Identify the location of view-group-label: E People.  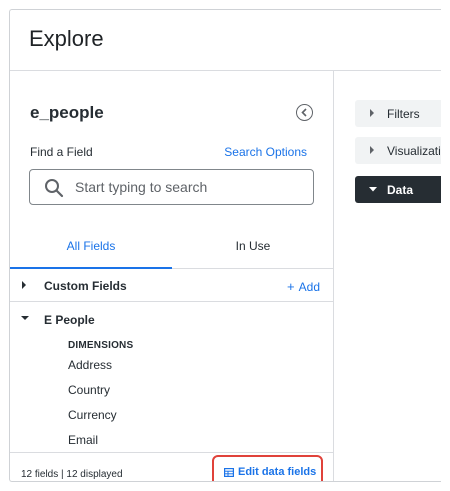
(69, 320).